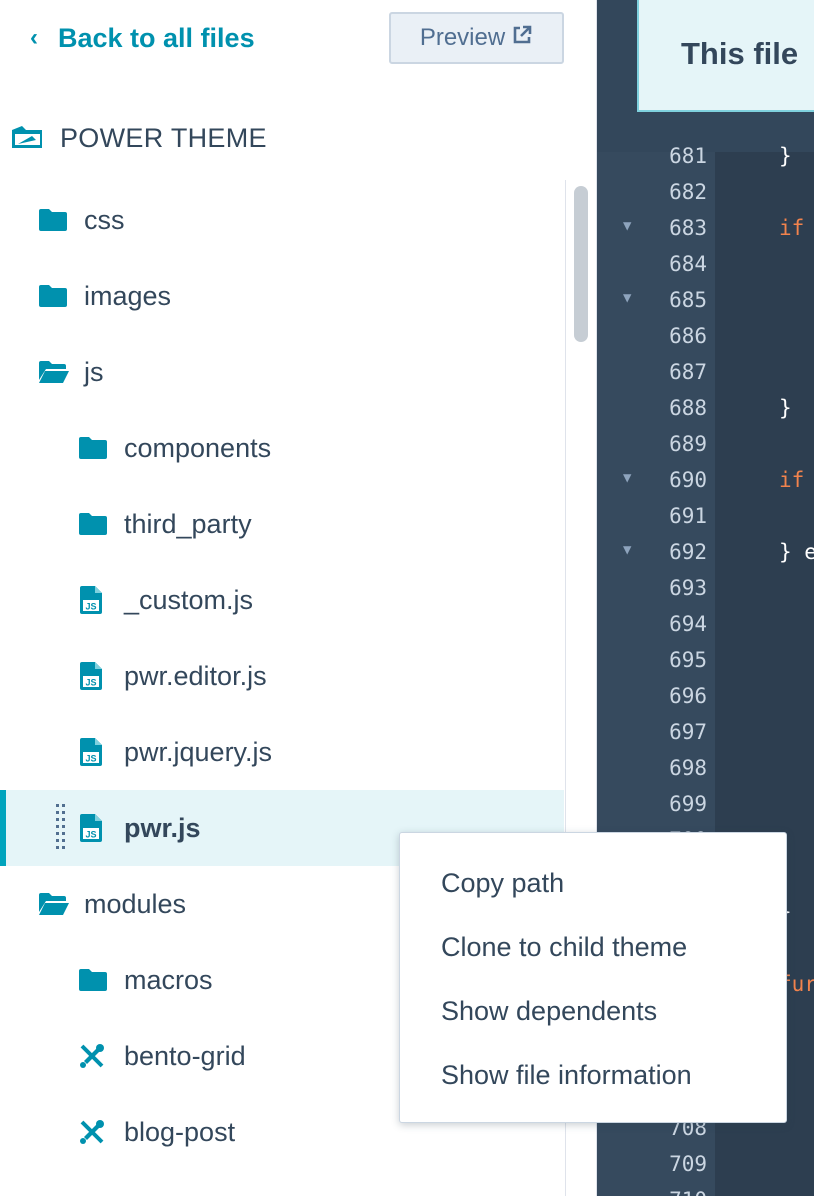 This screenshot has width=814, height=1196. What do you see at coordinates (282, 676) in the screenshot?
I see `file-tree-item: JS pwr.editor.js` at bounding box center [282, 676].